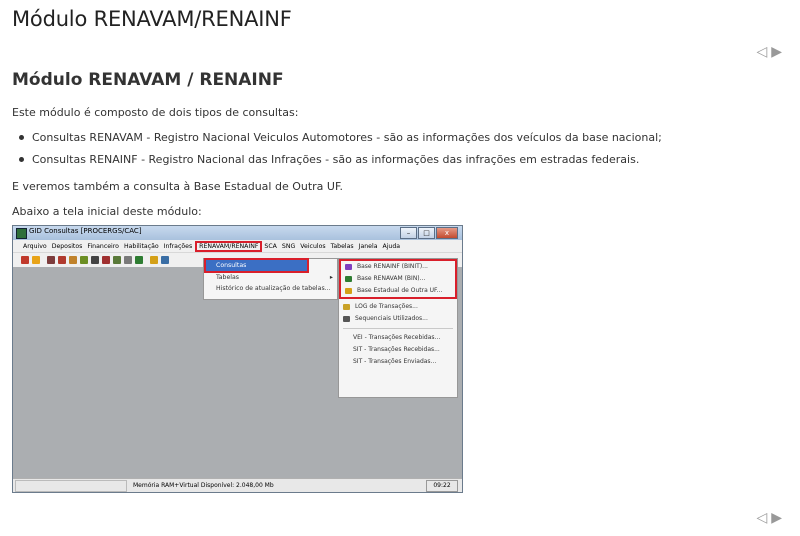 This screenshot has width=800, height=536. I want to click on page-nav-top: ◁▶, so click(771, 52).